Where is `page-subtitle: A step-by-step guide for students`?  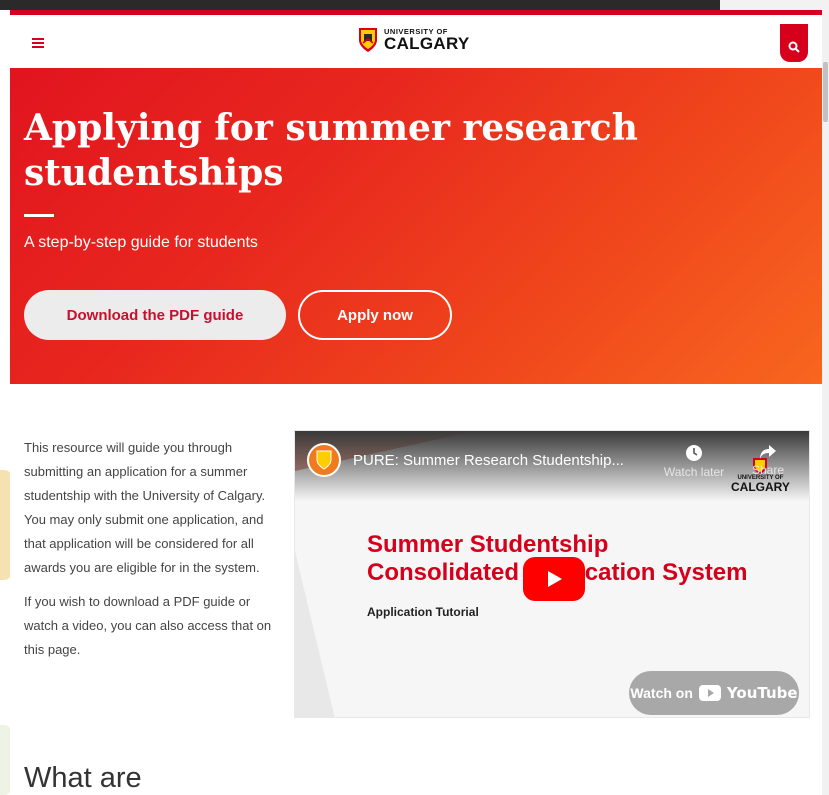
page-subtitle: A step-by-step guide for students is located at coordinates (141, 242).